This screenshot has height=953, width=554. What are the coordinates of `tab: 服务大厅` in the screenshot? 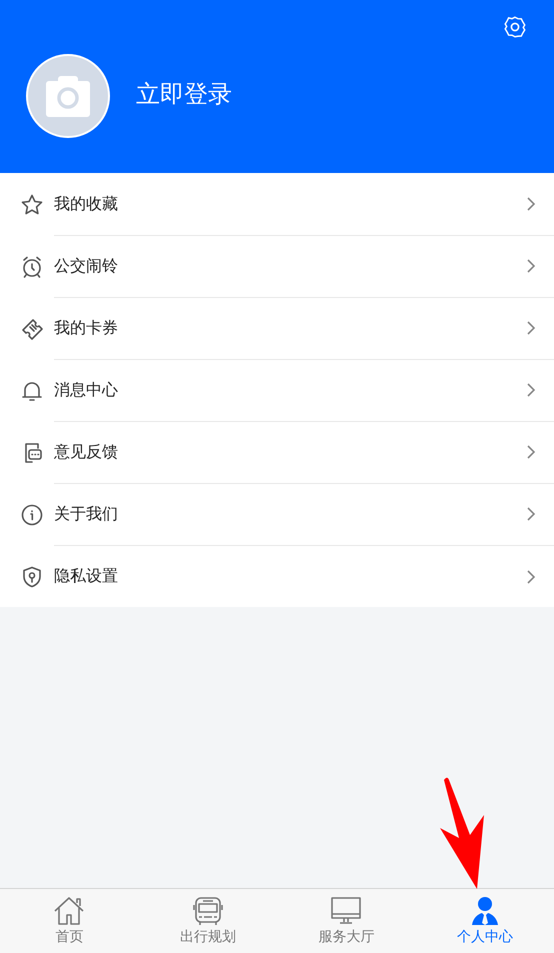 It's located at (346, 921).